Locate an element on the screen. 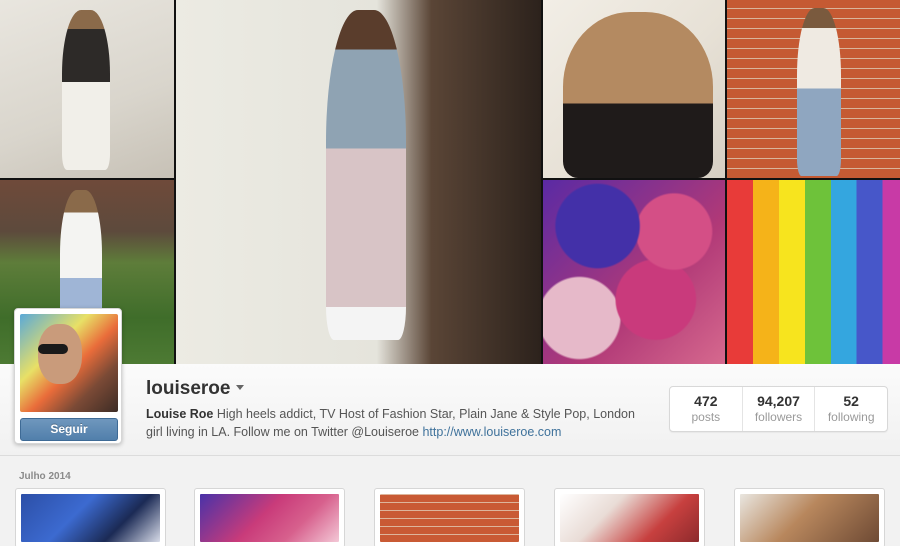  stat-following: 52 following is located at coordinates (851, 409).